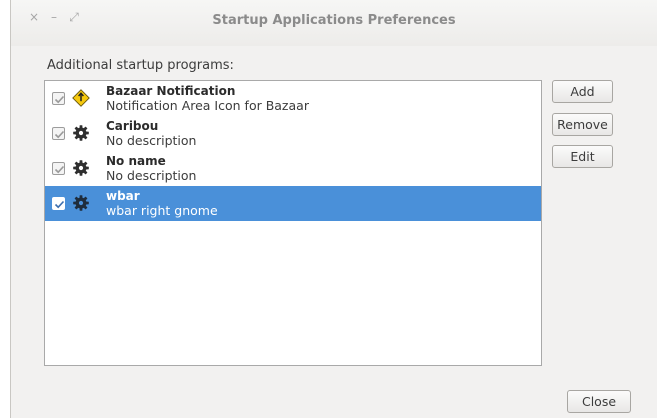 This screenshot has width=657, height=418. I want to click on program-description: Notification Area Icon for Bazaar, so click(207, 105).